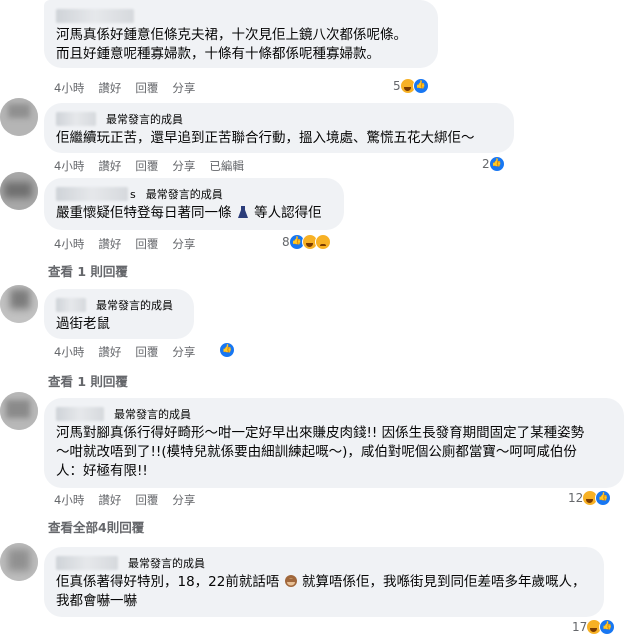 The width and height of the screenshot is (640, 643). What do you see at coordinates (594, 627) in the screenshot?
I see `reaction-summary: 17` at bounding box center [594, 627].